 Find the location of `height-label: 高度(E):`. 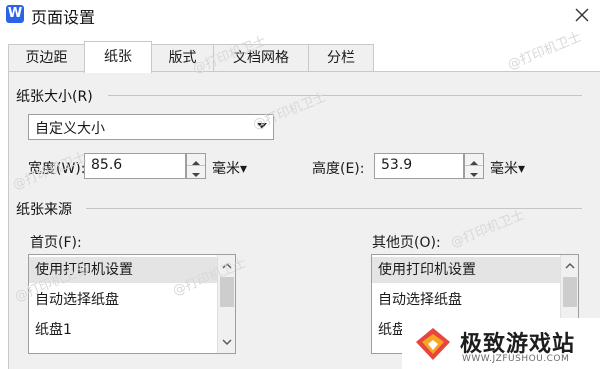

height-label: 高度(E): is located at coordinates (338, 169).